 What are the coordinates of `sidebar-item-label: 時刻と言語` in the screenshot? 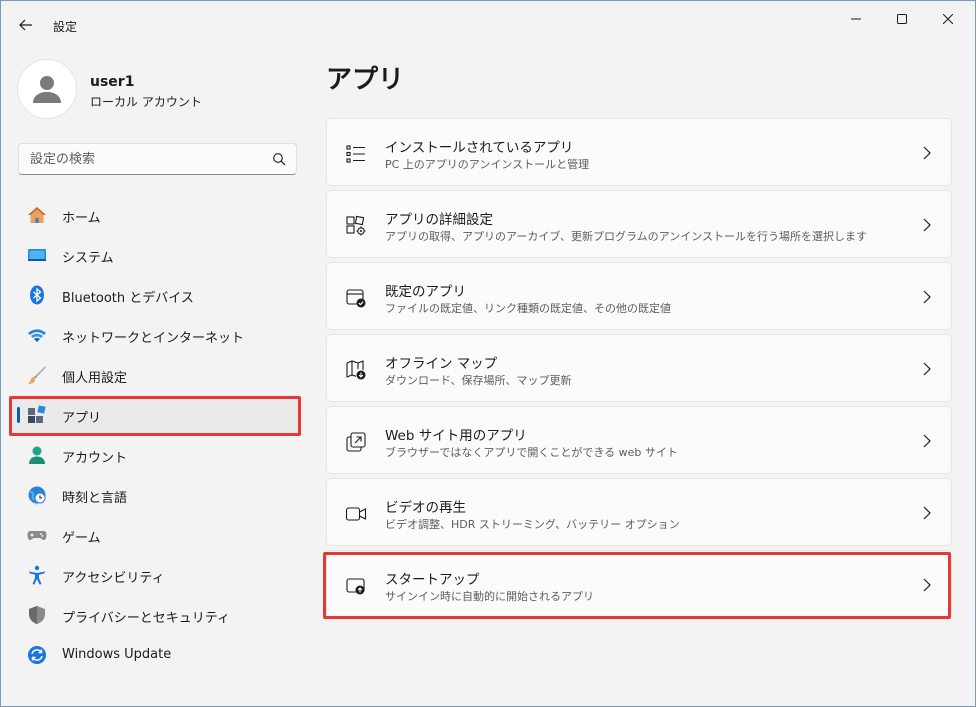 It's located at (95, 498).